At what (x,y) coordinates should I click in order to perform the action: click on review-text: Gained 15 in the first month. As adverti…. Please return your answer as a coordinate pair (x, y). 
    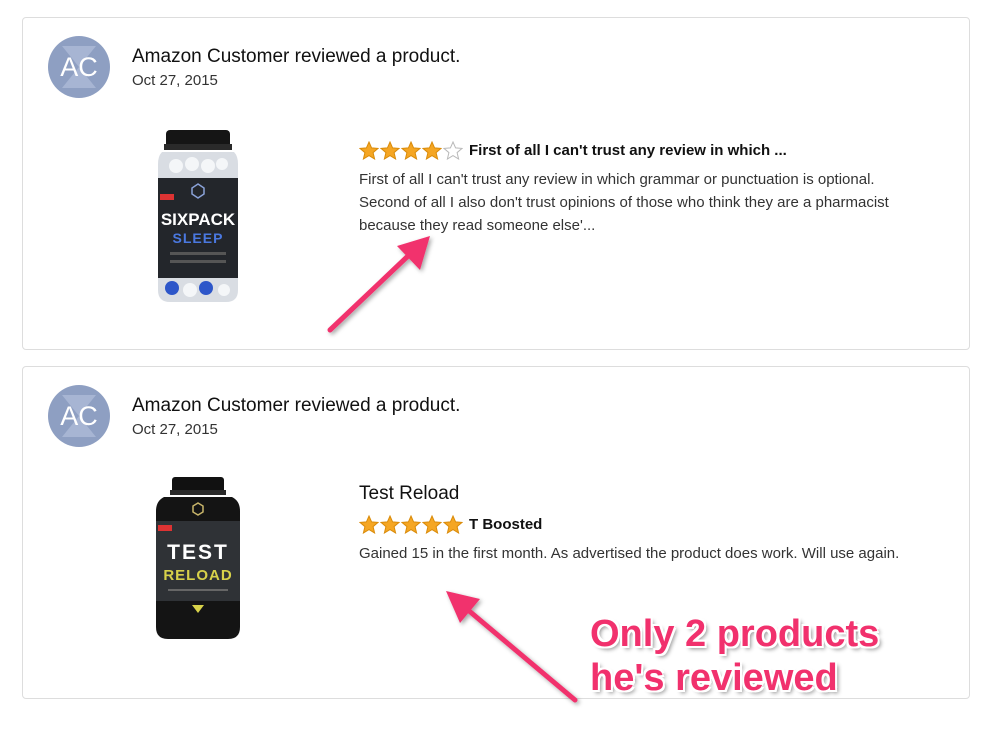
    Looking at the image, I should click on (629, 553).